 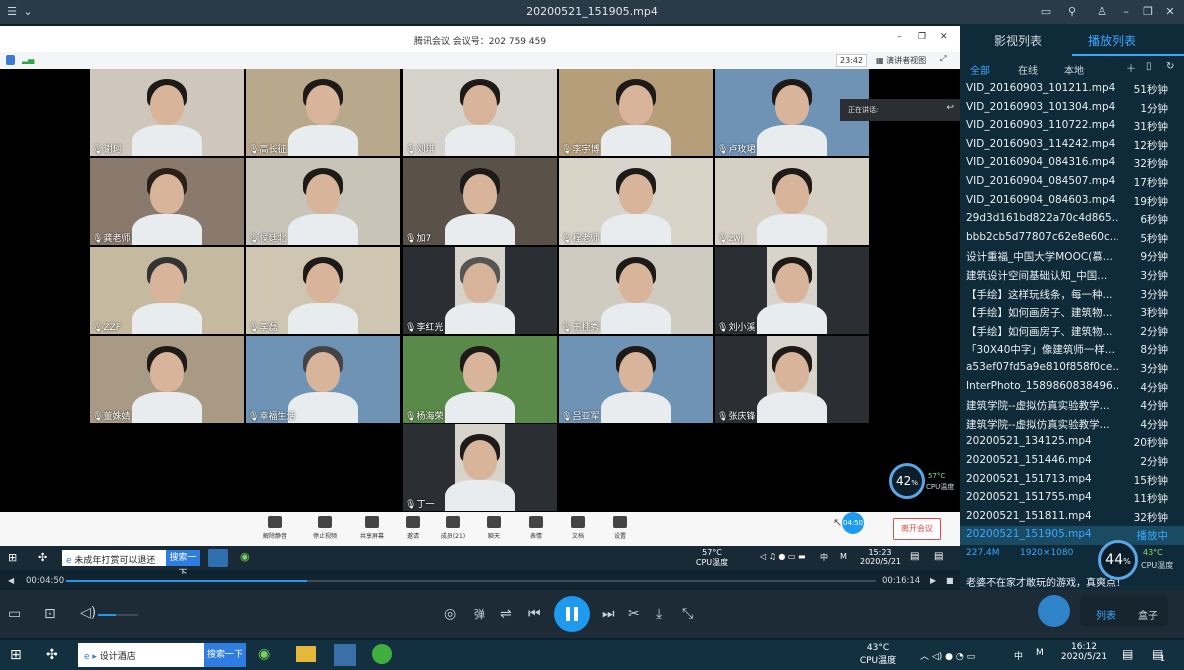 What do you see at coordinates (824, 557) in the screenshot?
I see `inner-ime: 中` at bounding box center [824, 557].